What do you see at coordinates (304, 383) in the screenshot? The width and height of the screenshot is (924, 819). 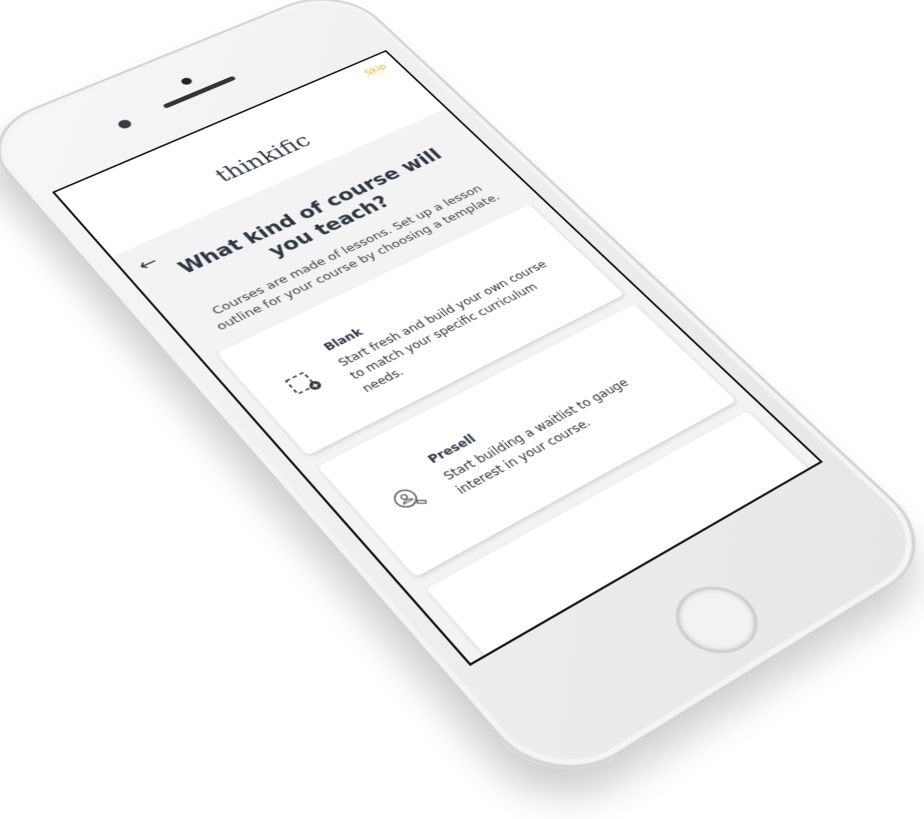 I see `dashed-square-plus-icon` at bounding box center [304, 383].